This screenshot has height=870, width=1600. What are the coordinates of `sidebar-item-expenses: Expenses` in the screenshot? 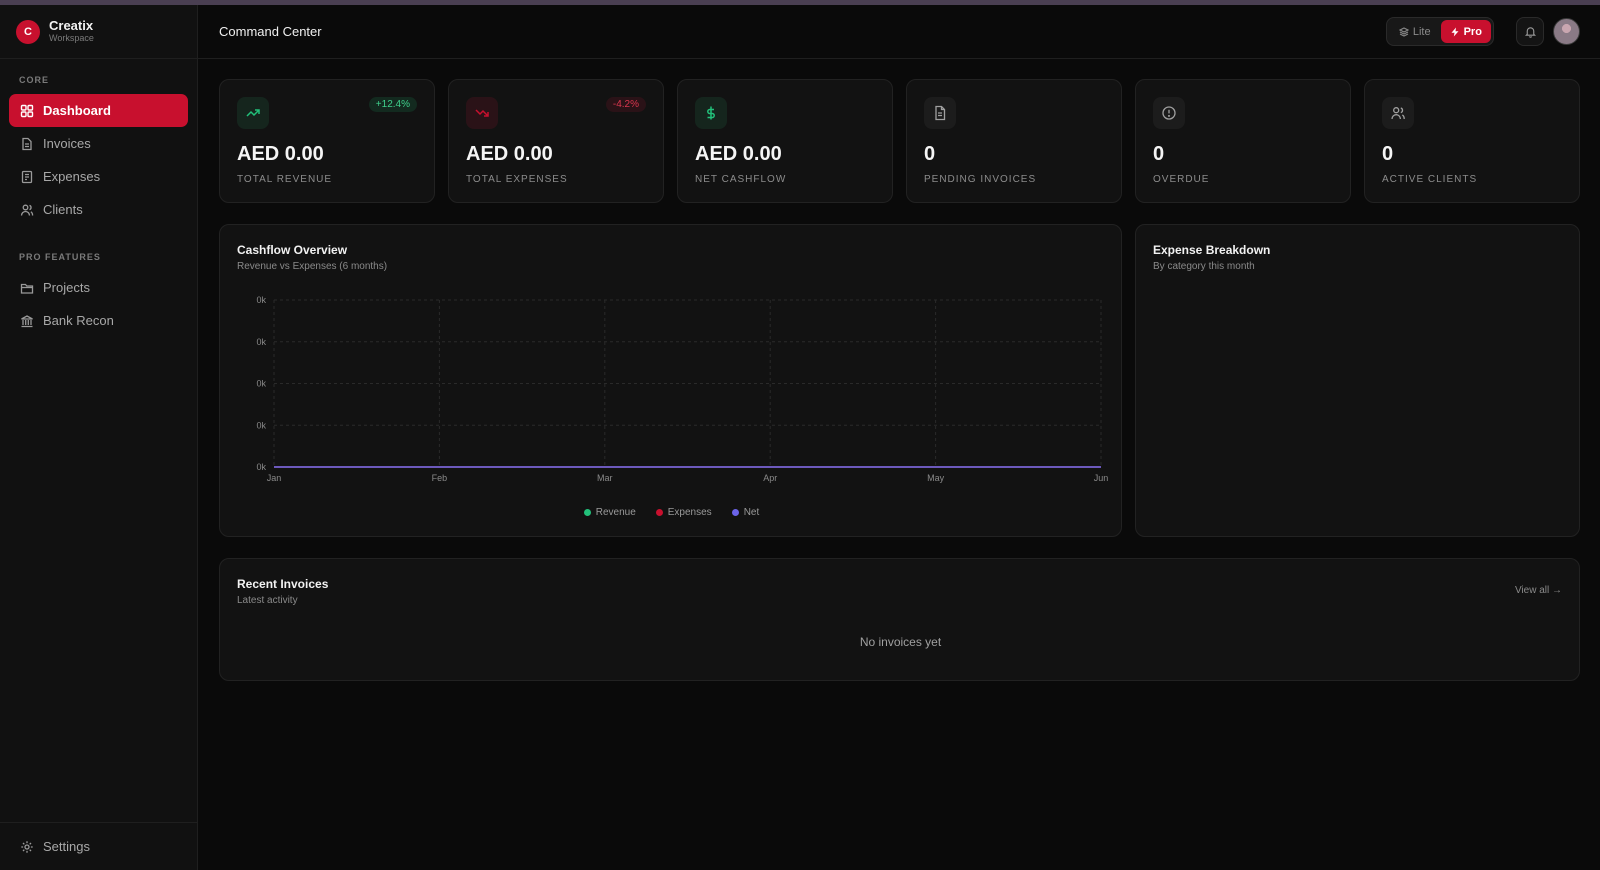 It's located at (98, 176).